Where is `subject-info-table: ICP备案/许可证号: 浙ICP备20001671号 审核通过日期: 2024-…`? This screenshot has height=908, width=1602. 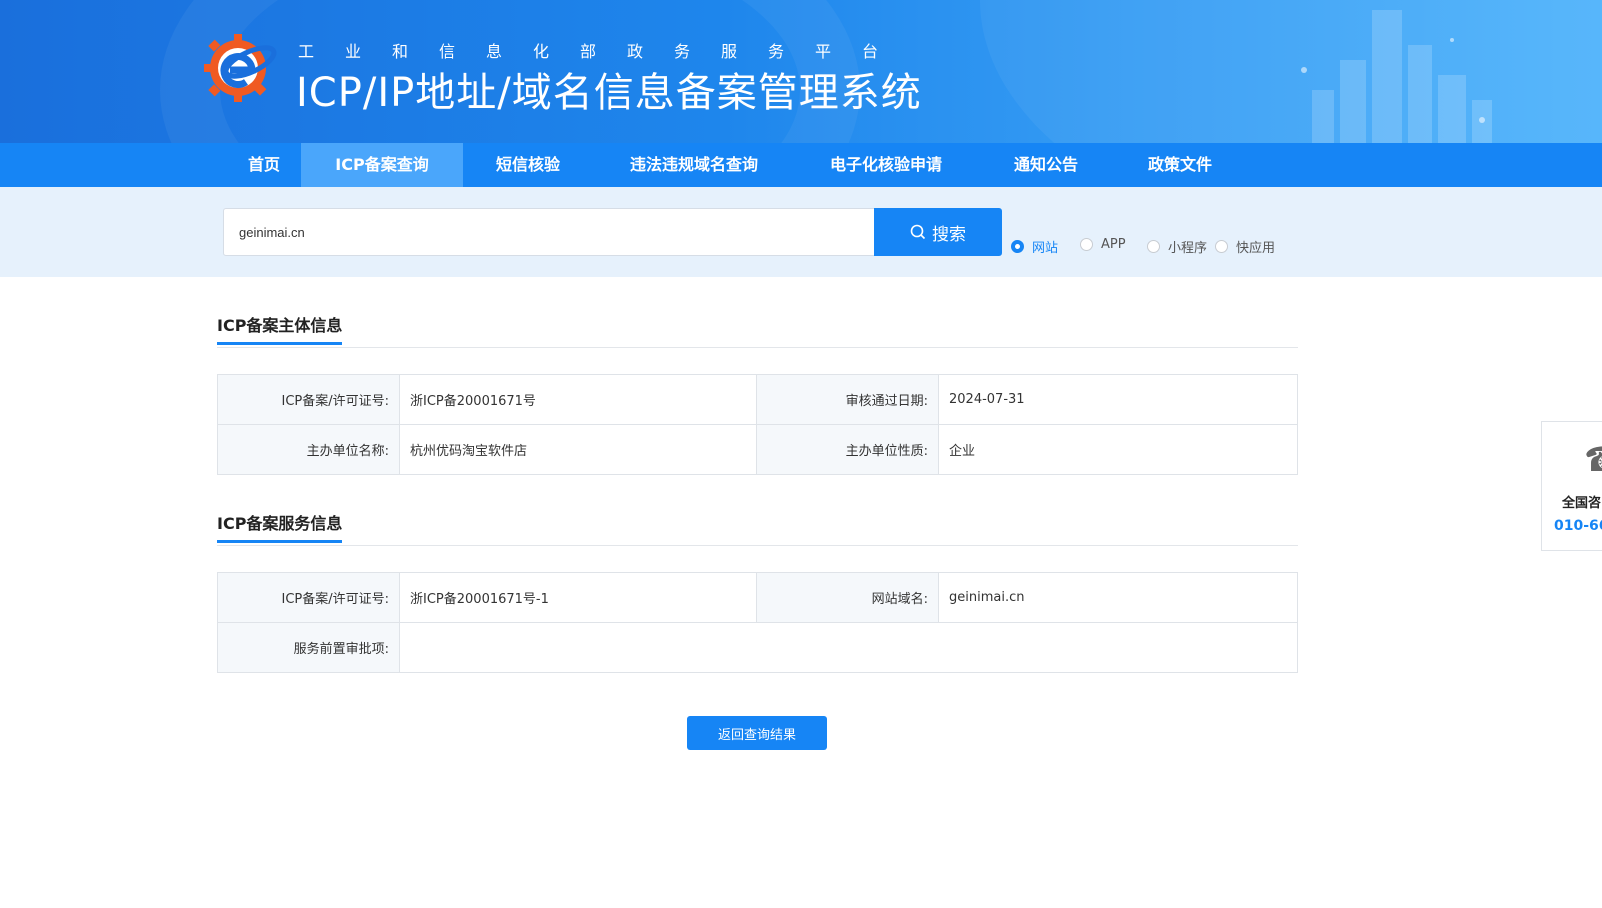
subject-info-table: ICP备案/许可证号: 浙ICP备20001671号 审核通过日期: 2024-… is located at coordinates (757, 424).